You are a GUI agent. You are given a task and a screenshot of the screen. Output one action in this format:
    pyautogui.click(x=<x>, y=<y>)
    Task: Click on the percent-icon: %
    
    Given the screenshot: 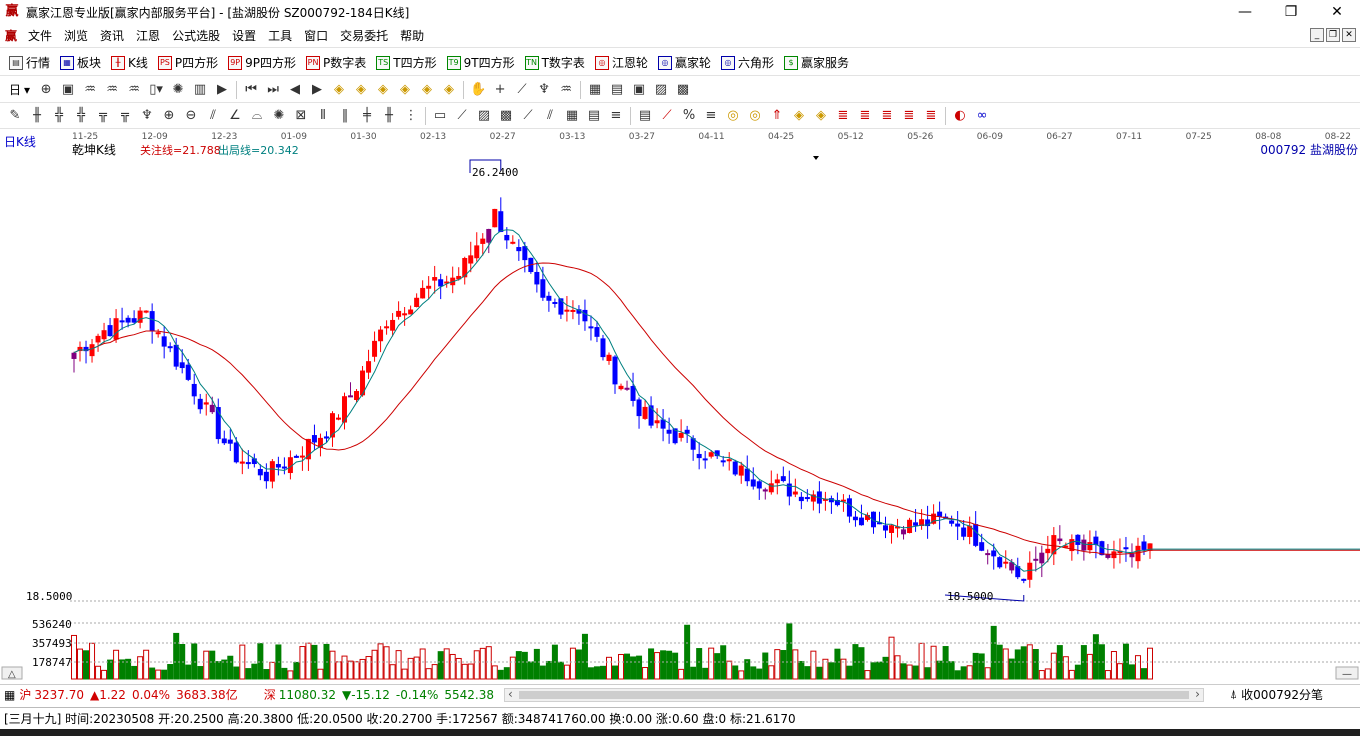 What is the action you would take?
    pyautogui.click(x=689, y=116)
    